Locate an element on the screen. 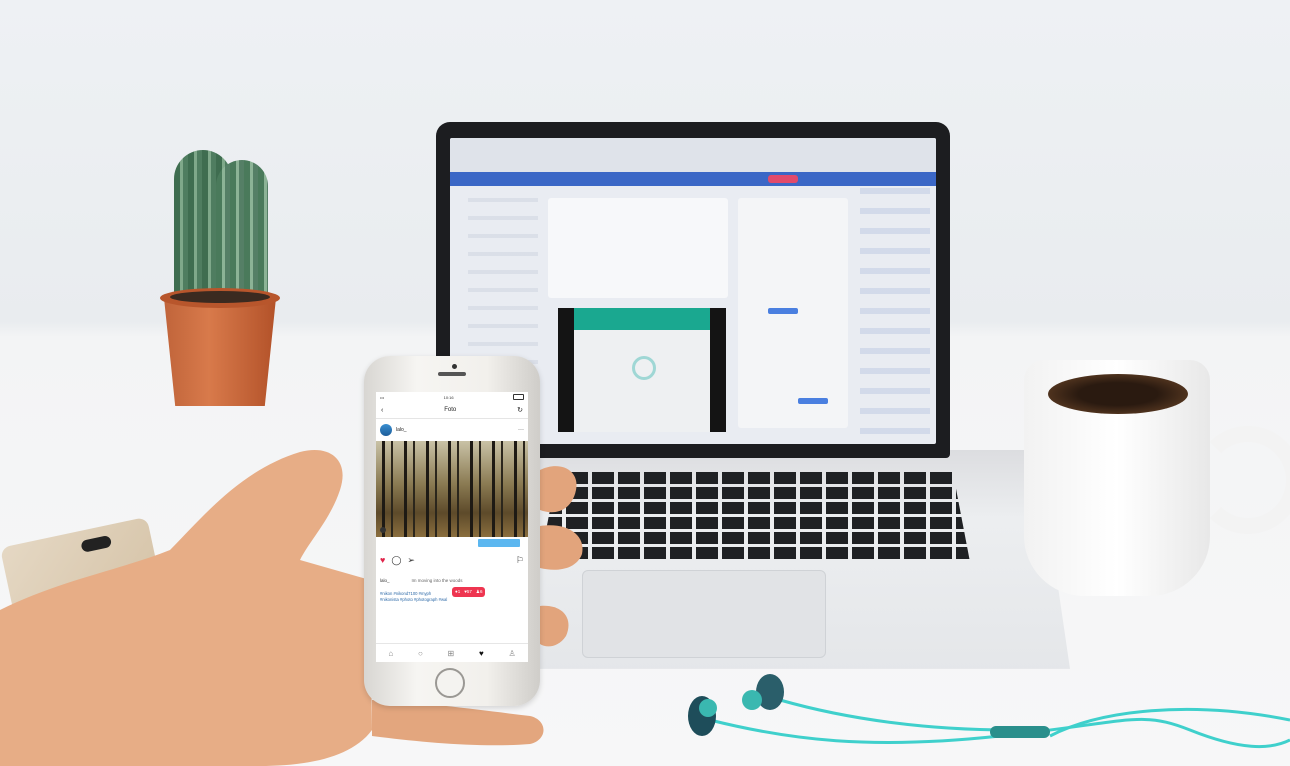 This screenshot has width=1290, height=766. bookmark-icon: ⚐ is located at coordinates (520, 560).